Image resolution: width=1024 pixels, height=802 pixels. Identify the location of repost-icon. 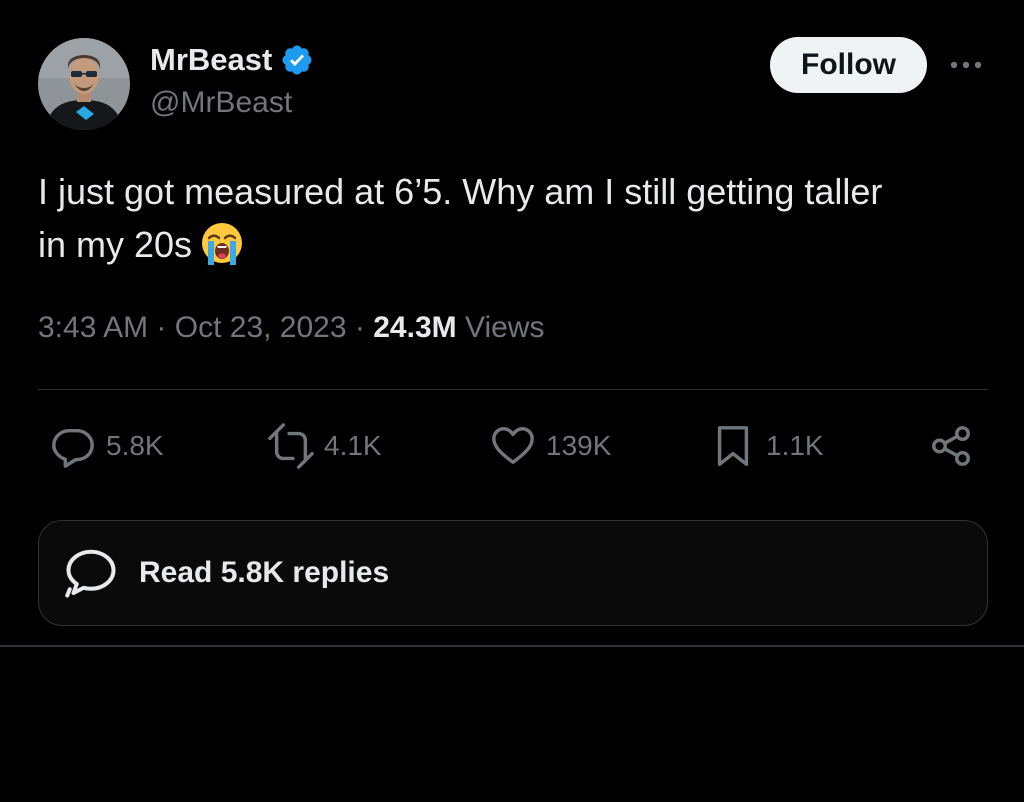
(291, 446).